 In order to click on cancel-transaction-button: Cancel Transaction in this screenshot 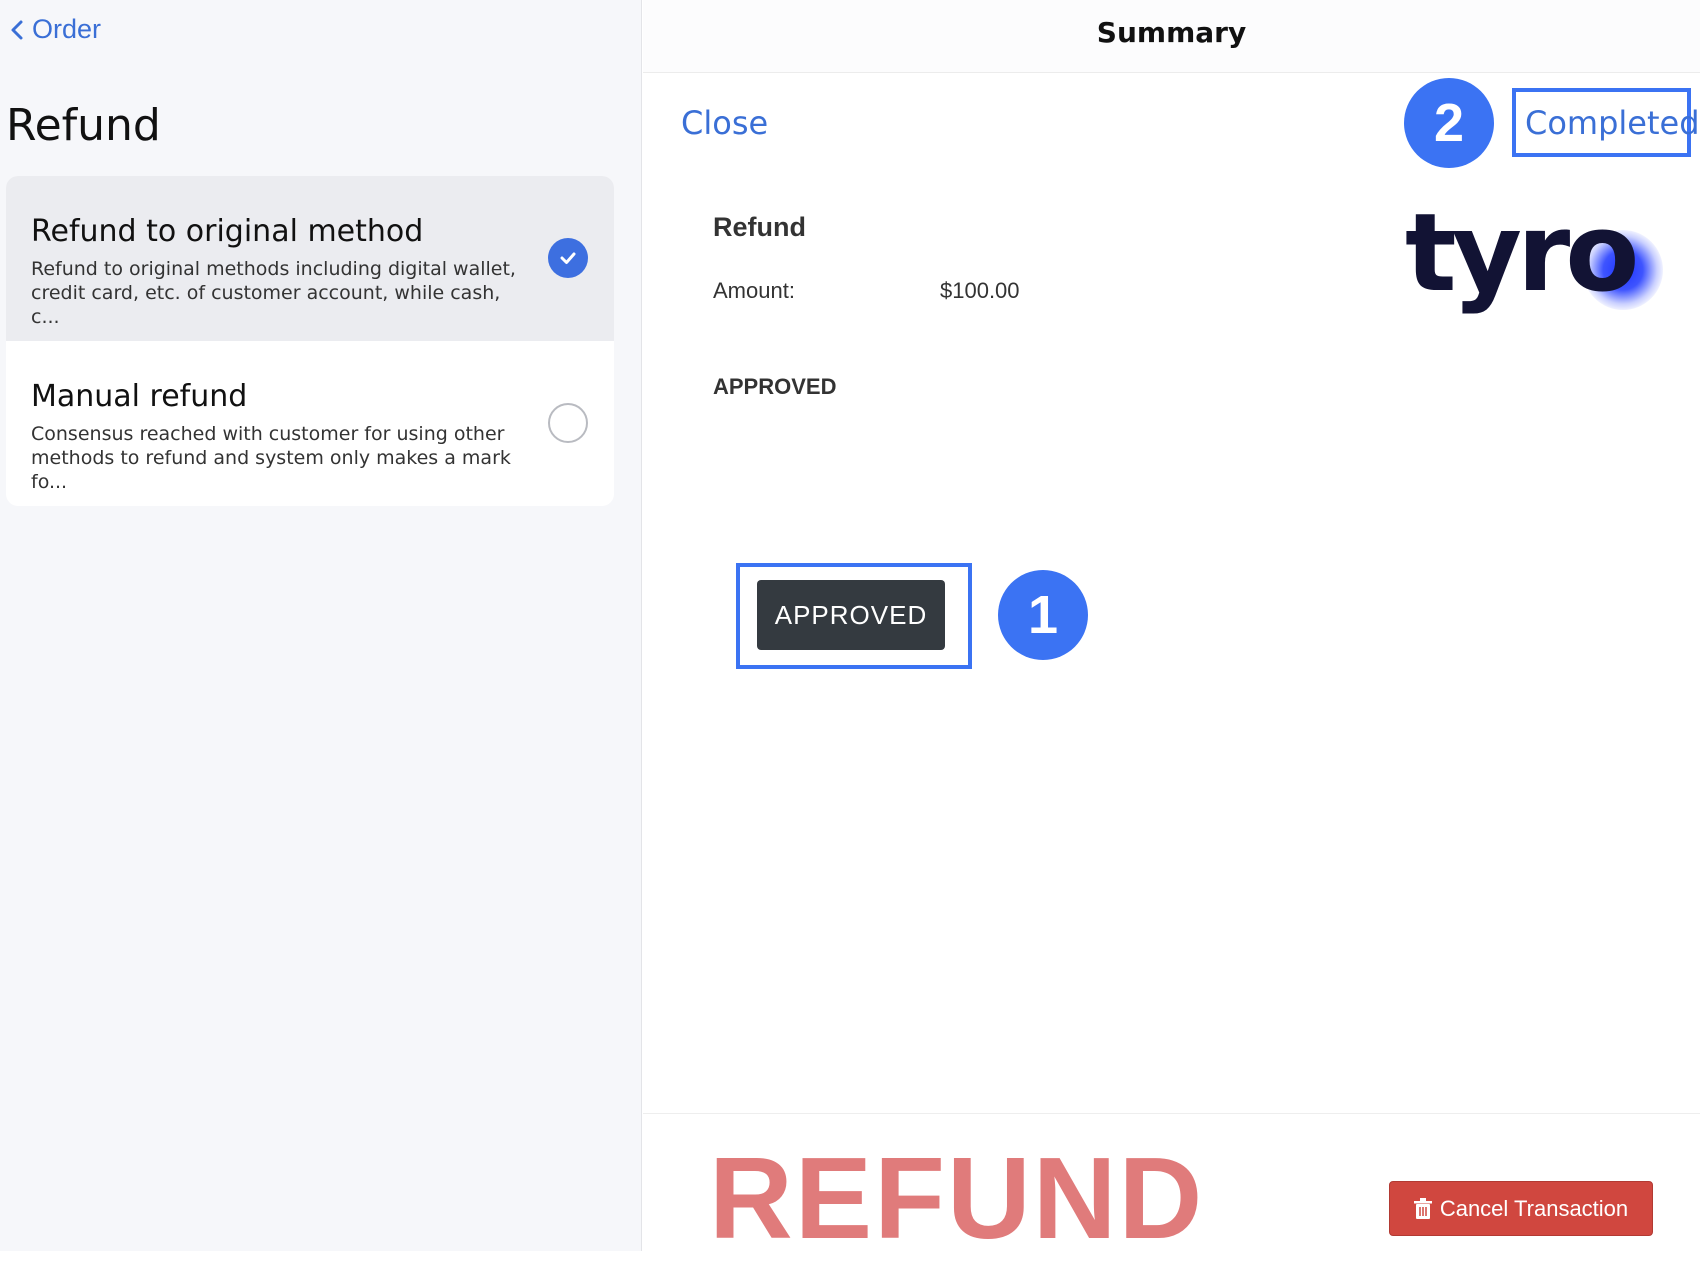, I will do `click(1521, 1208)`.